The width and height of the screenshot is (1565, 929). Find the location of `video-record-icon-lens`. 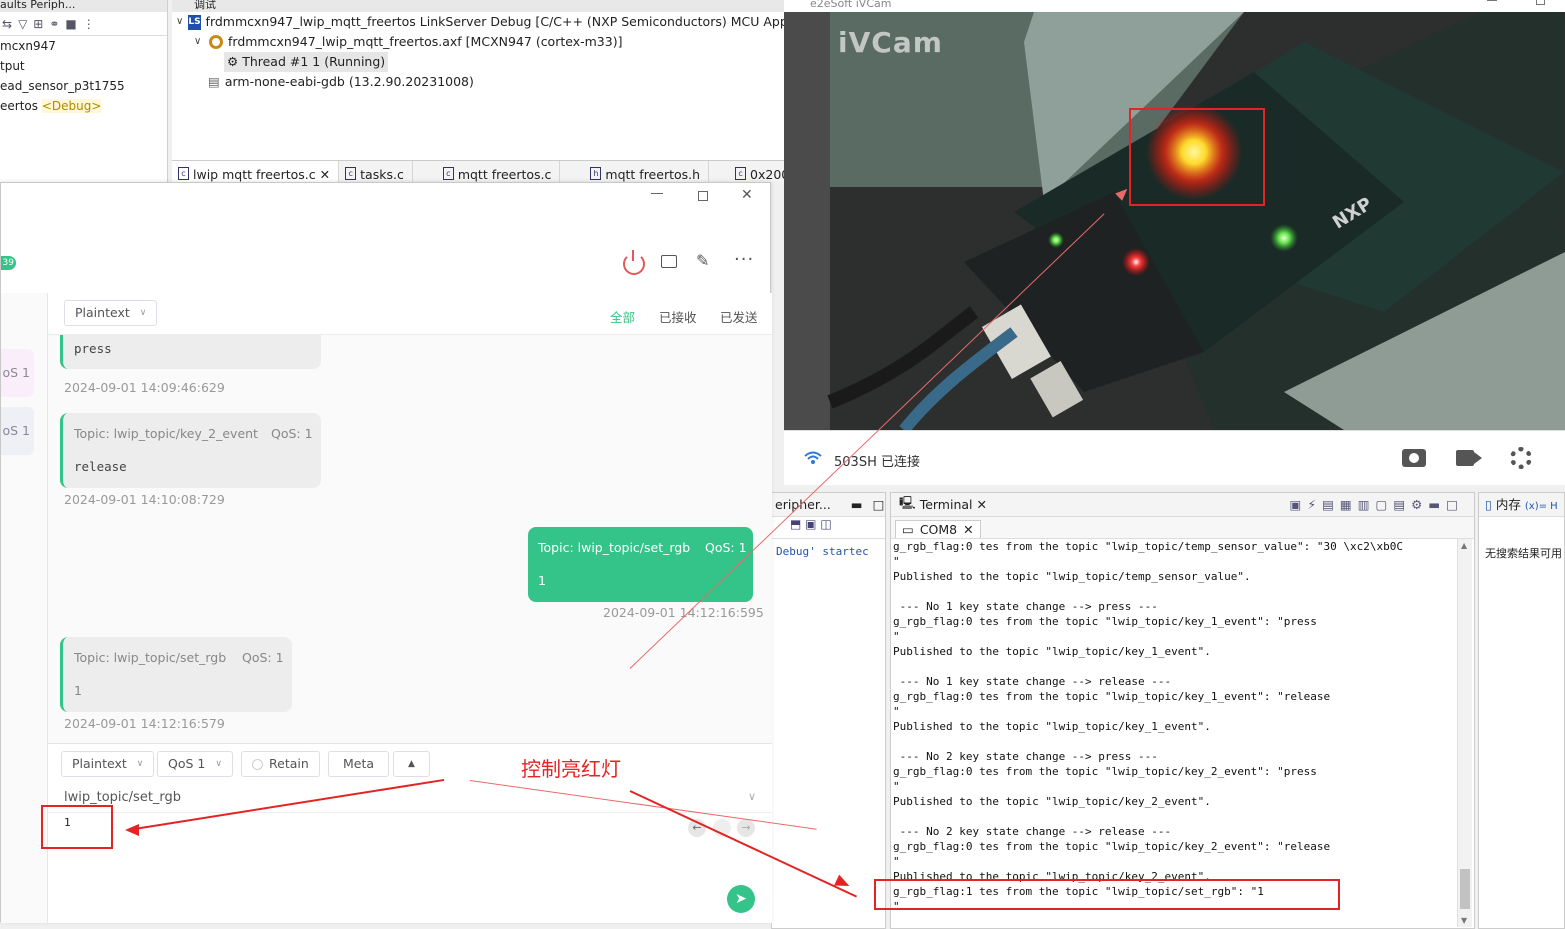

video-record-icon-lens is located at coordinates (1478, 458).